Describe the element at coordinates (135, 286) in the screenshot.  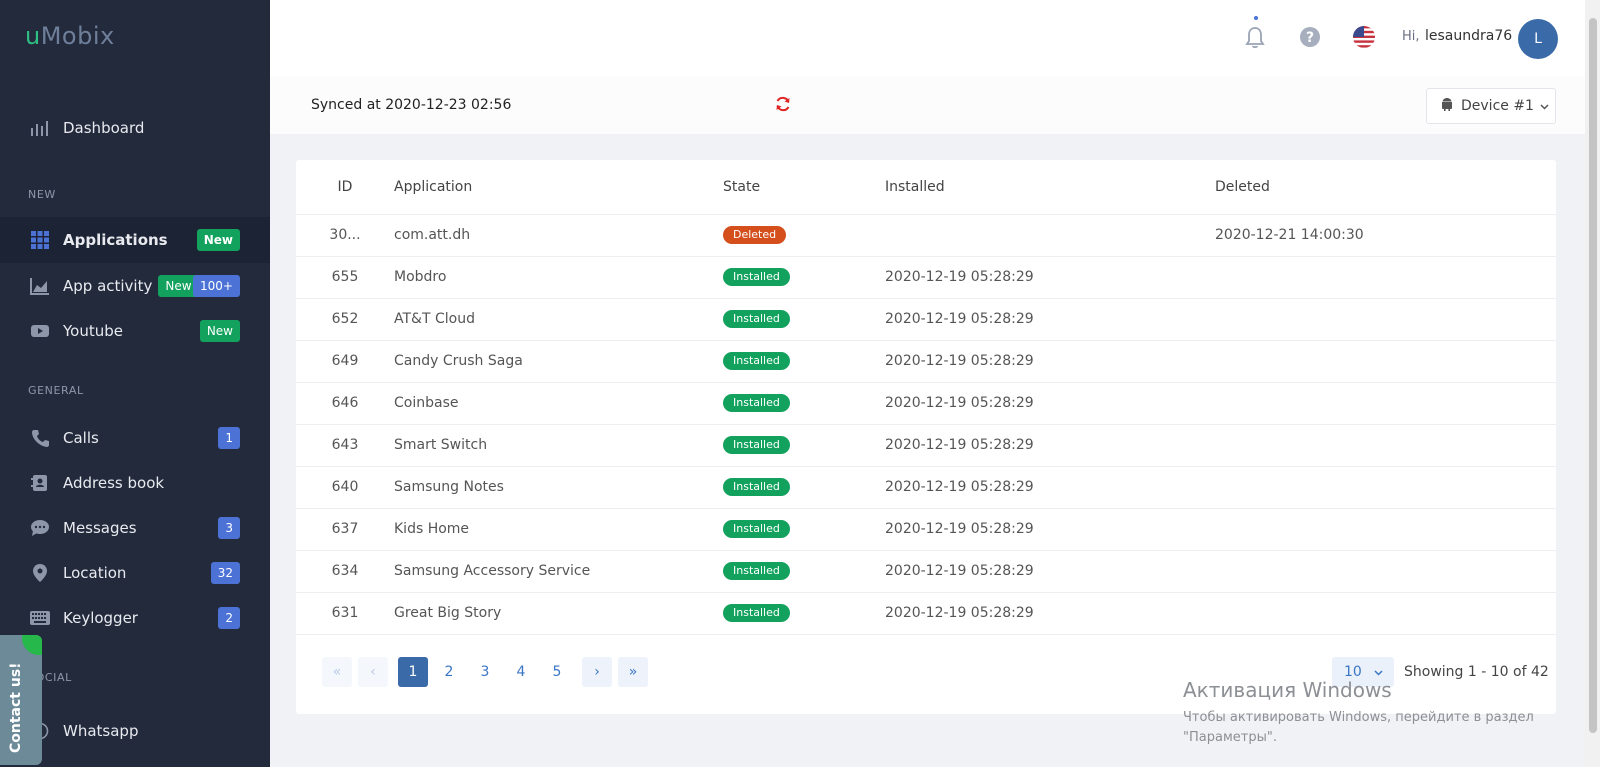
I see `sidebar-item-app-activity: App activity New 100+` at that location.